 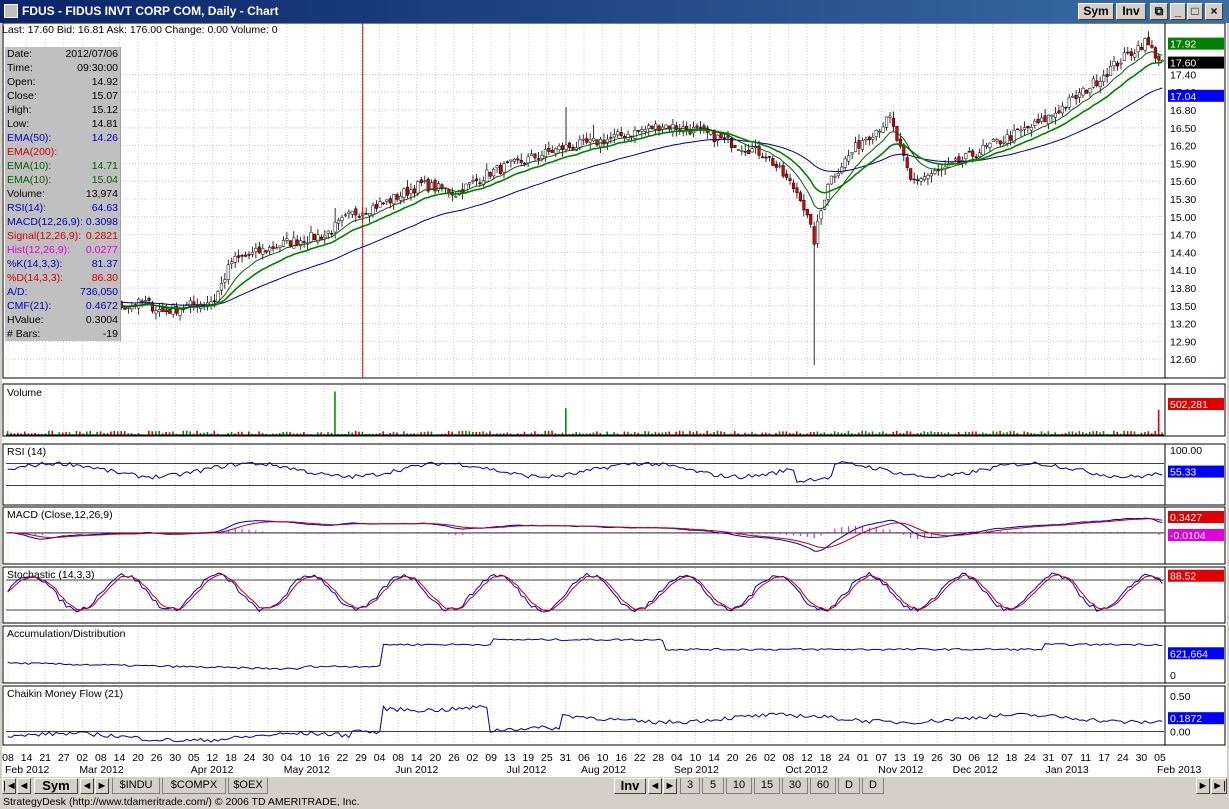 I want to click on inv-button: Inv, so click(x=1131, y=11).